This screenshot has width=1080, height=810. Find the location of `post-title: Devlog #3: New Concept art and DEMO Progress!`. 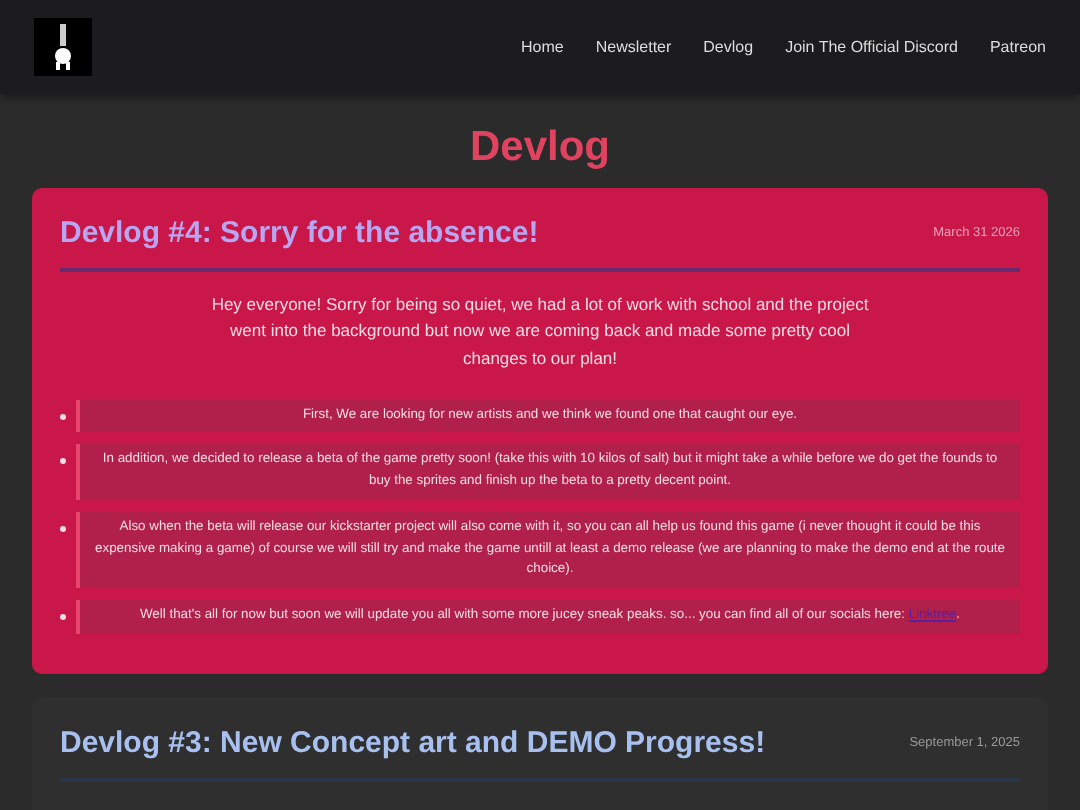

post-title: Devlog #3: New Concept art and DEMO Progress! is located at coordinates (413, 743).